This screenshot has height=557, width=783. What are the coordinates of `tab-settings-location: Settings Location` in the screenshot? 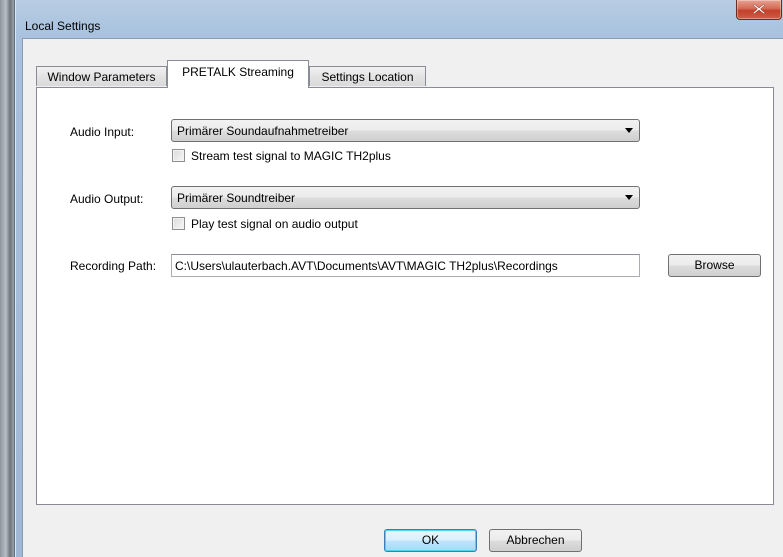 It's located at (367, 76).